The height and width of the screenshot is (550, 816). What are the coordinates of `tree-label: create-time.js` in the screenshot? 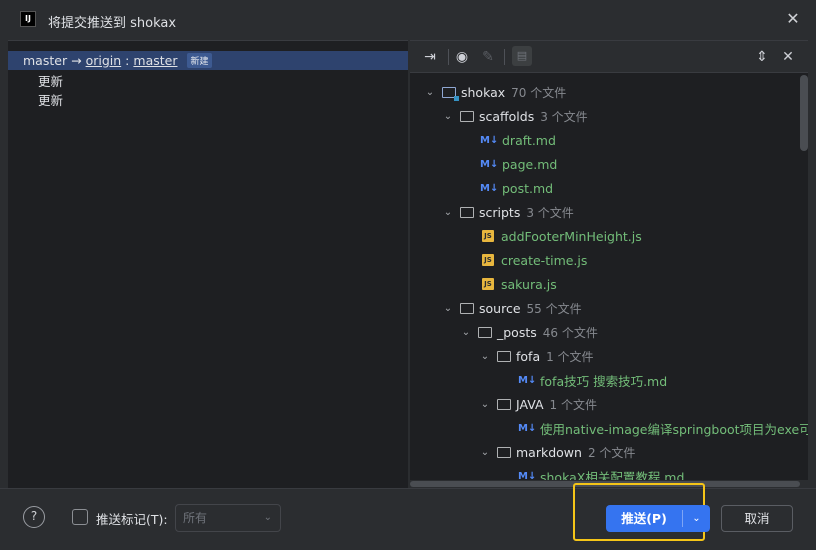 It's located at (544, 260).